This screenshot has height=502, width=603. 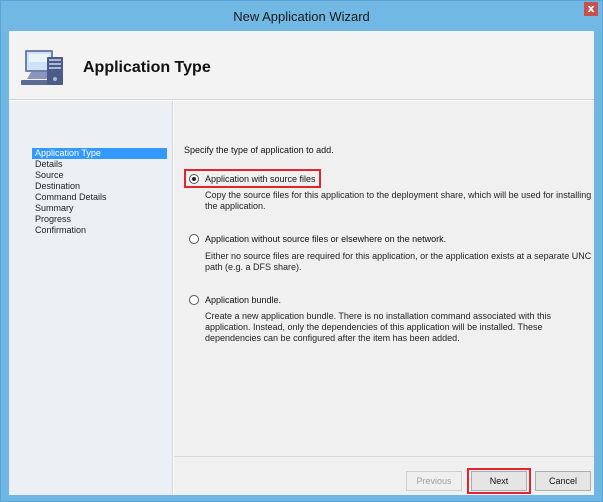 I want to click on title-bar: New Application Wizard x, so click(x=301, y=16).